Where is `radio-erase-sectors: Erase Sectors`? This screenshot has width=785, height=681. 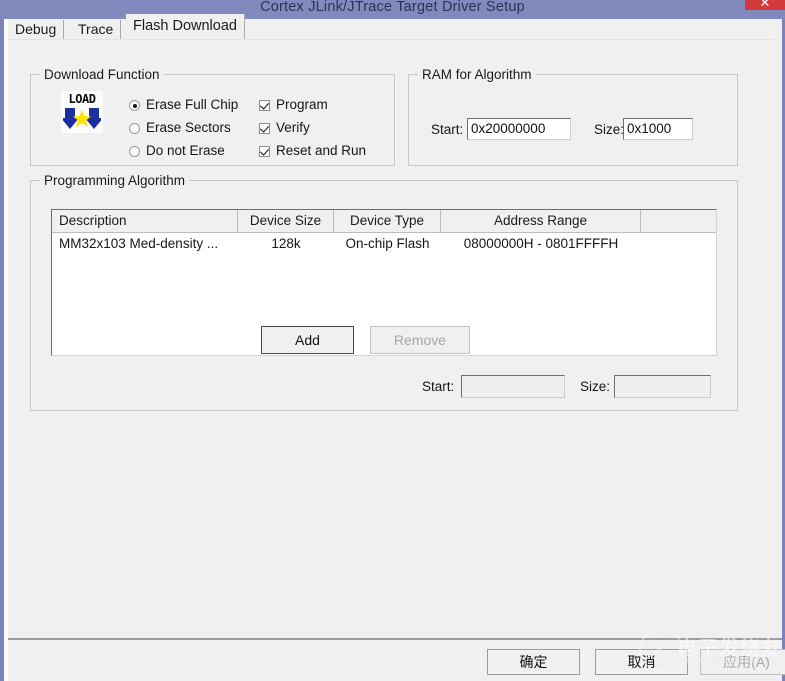 radio-erase-sectors: Erase Sectors is located at coordinates (180, 127).